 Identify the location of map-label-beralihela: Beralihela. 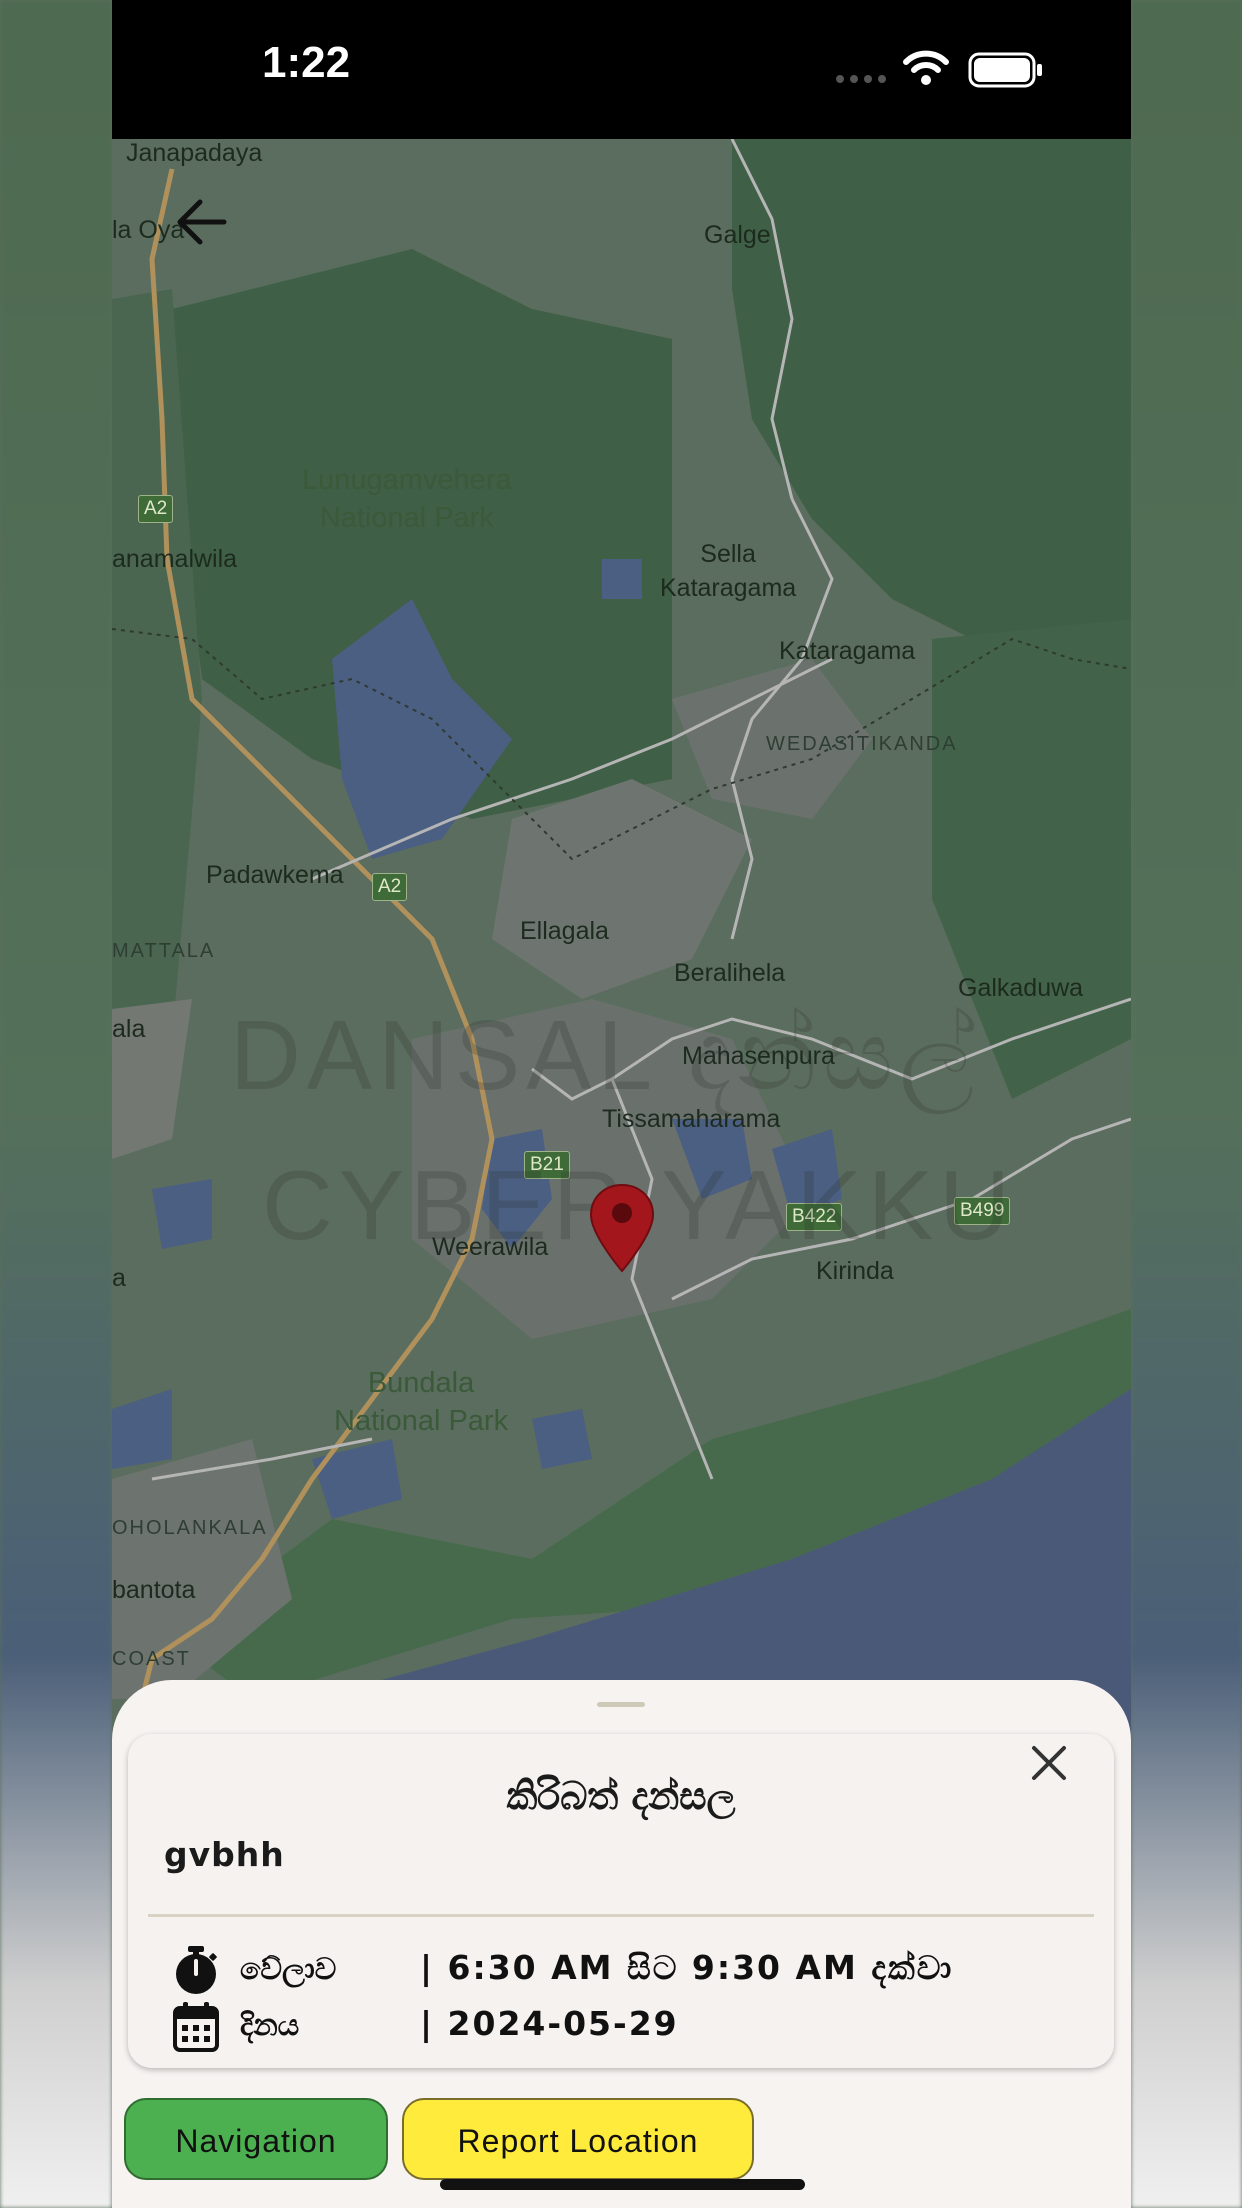
(730, 973).